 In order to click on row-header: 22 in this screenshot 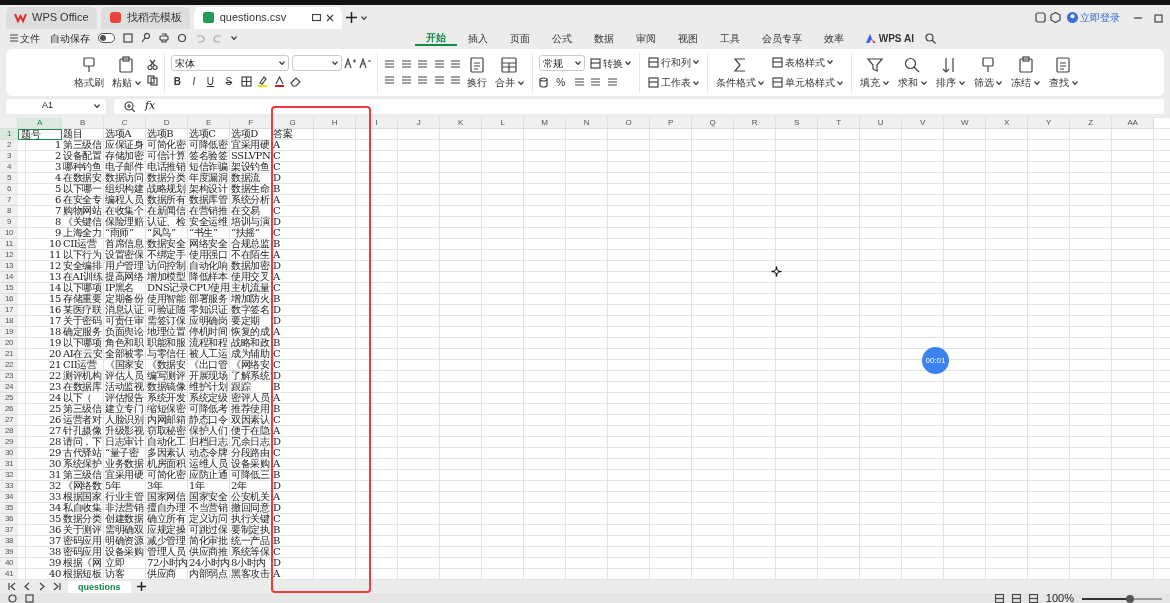, I will do `click(9, 365)`.